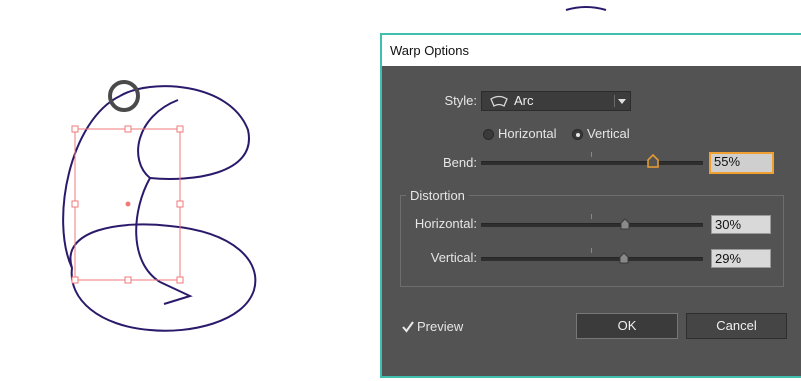 Image resolution: width=801 pixels, height=381 pixels. Describe the element at coordinates (591, 250) in the screenshot. I see `distortion-vertical-center-tick` at that location.